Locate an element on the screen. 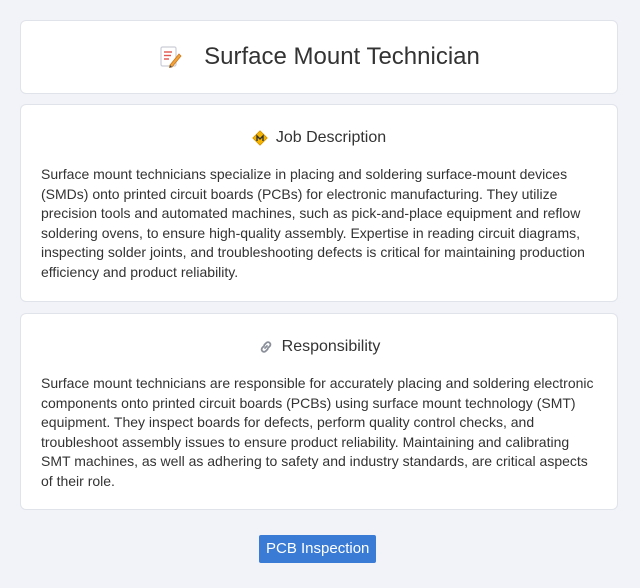  responsibility-title: Responsibility is located at coordinates (331, 346).